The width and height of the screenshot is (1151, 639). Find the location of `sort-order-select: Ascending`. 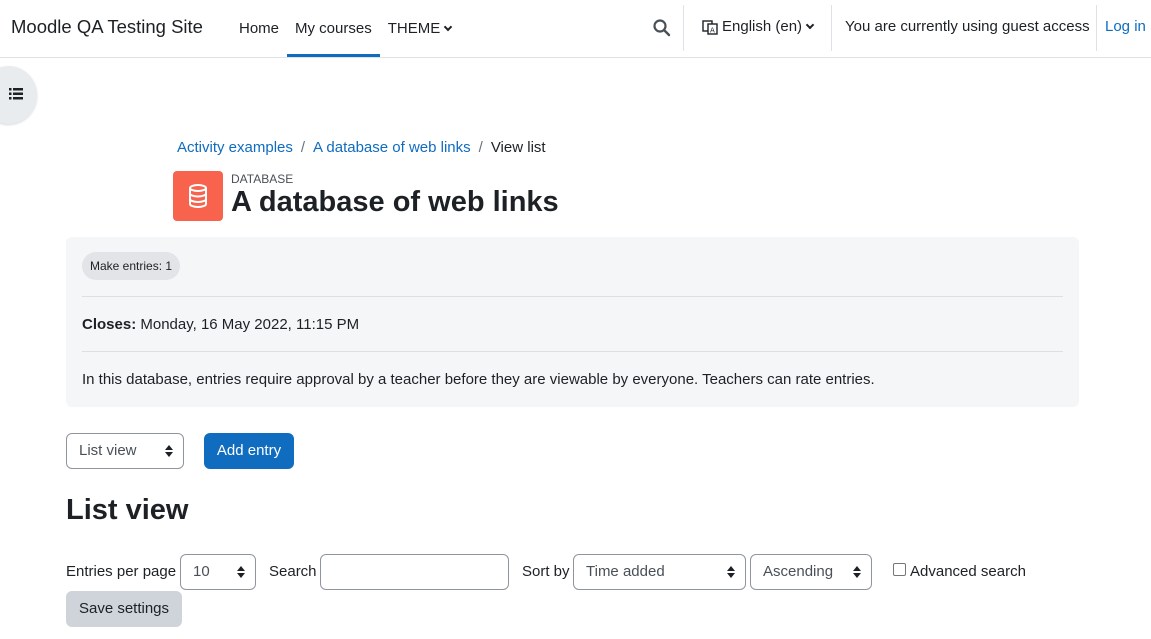

sort-order-select: Ascending is located at coordinates (811, 572).